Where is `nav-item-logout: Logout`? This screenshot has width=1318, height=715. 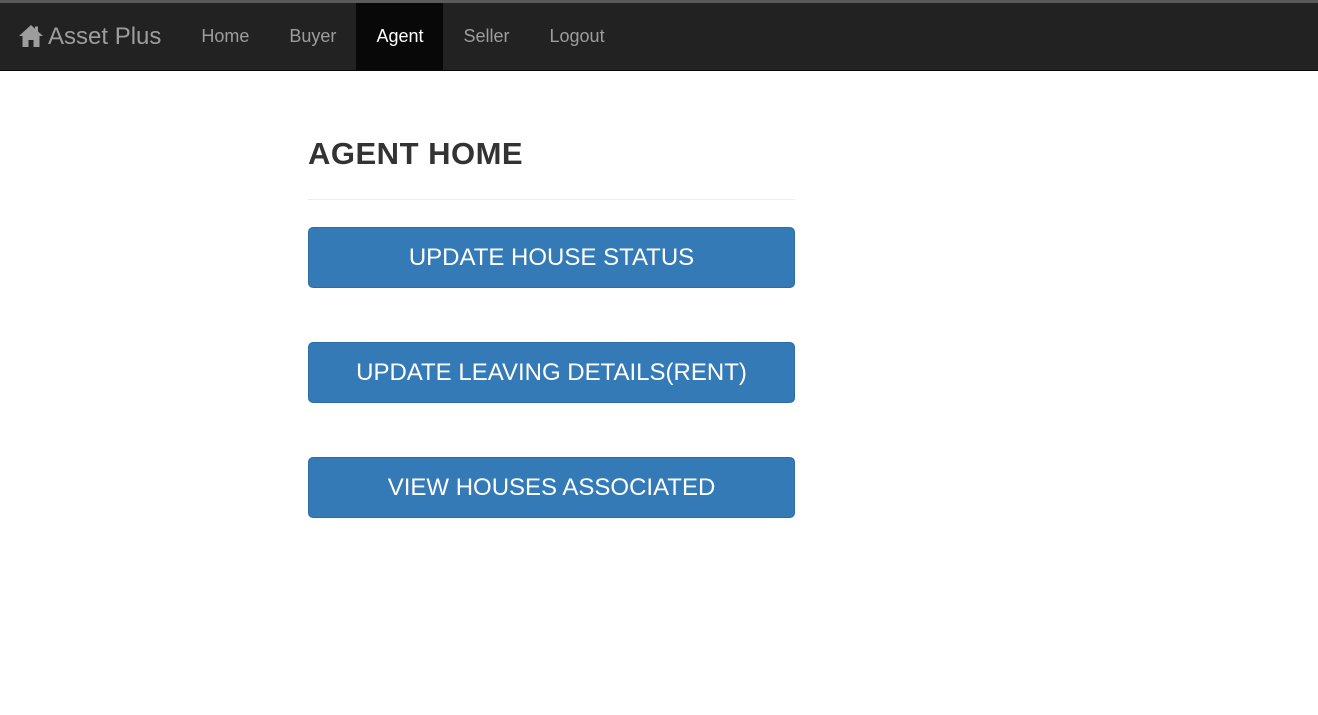
nav-item-logout: Logout is located at coordinates (577, 37).